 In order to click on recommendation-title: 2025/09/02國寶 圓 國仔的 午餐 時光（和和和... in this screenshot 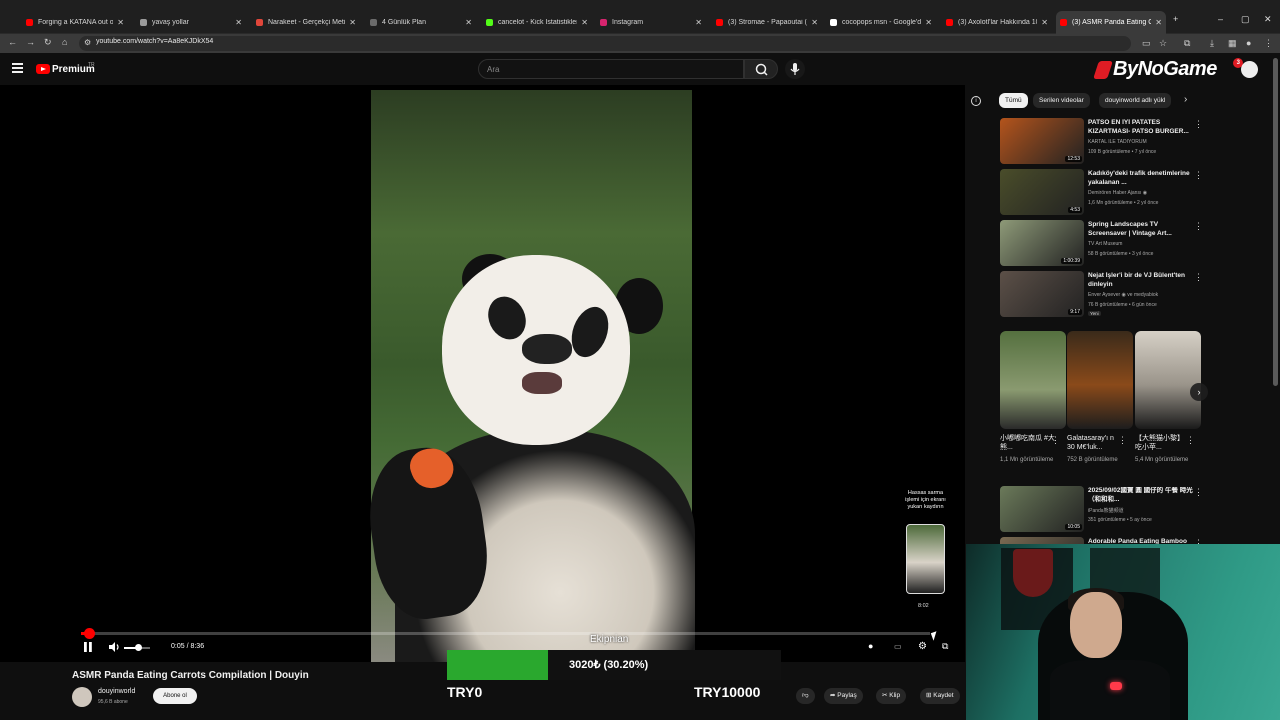, I will do `click(1142, 495)`.